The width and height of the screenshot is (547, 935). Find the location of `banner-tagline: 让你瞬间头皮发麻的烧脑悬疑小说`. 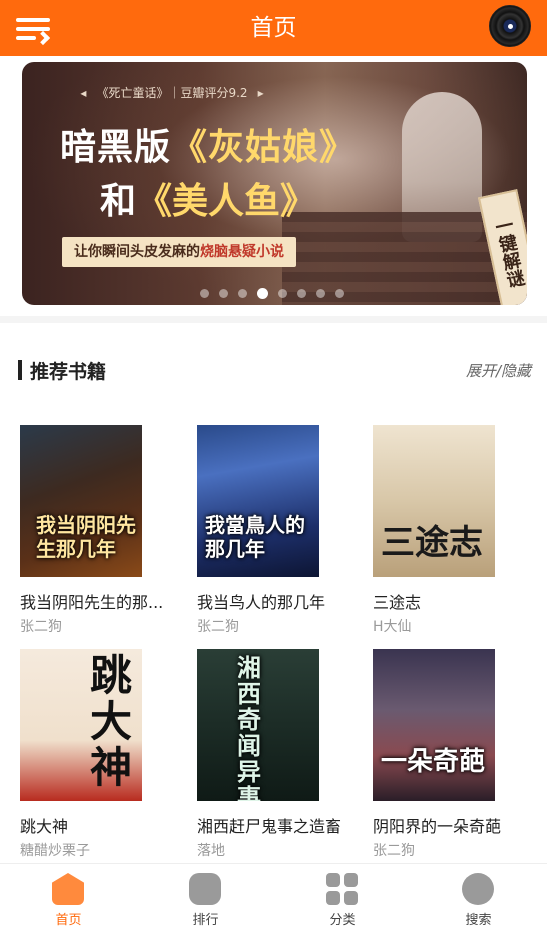

banner-tagline: 让你瞬间头皮发麻的烧脑悬疑小说 is located at coordinates (179, 252).